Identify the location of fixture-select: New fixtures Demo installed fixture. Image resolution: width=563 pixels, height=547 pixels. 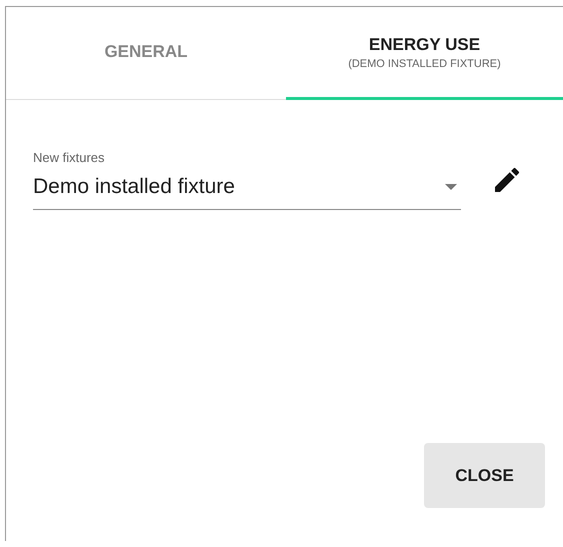
(247, 180).